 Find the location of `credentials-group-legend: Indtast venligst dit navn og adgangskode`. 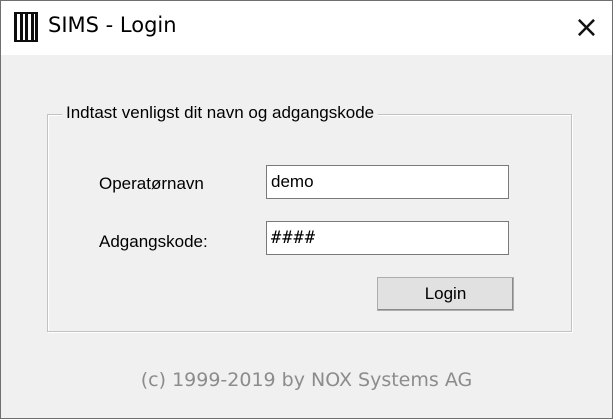

credentials-group-legend: Indtast venligst dit navn og adgangskode is located at coordinates (220, 113).